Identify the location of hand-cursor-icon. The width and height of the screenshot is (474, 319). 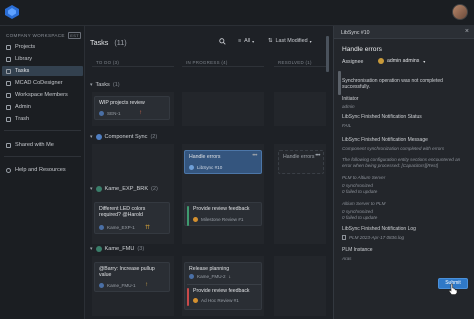
(453, 289).